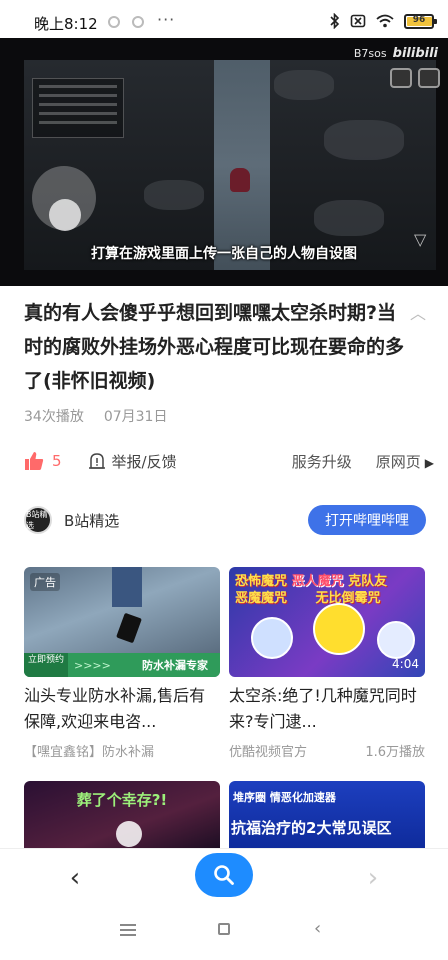 Image resolution: width=448 pixels, height=960 pixels. I want to click on status-icons: 96, so click(383, 21).